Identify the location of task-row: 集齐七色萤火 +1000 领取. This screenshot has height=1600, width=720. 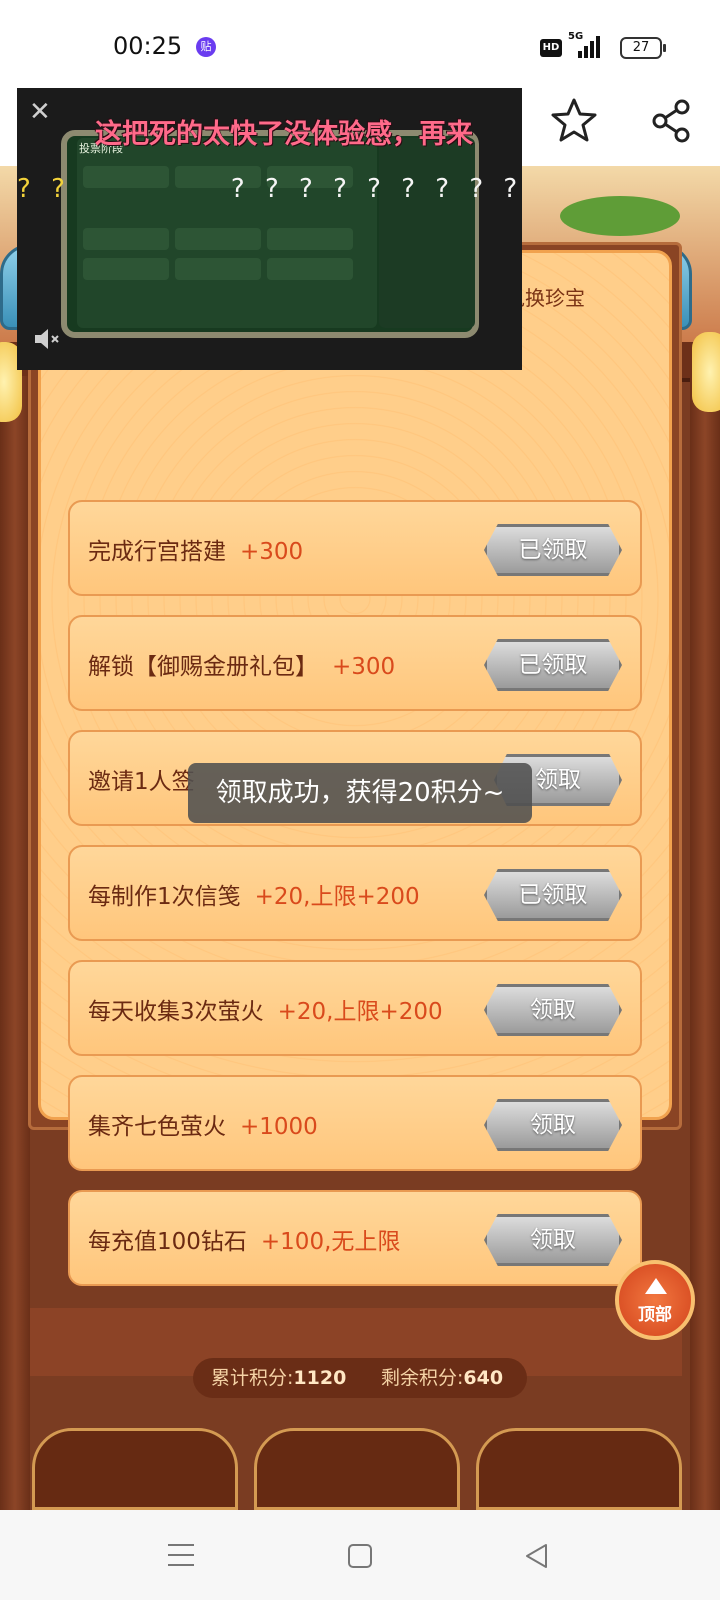
(355, 1123).